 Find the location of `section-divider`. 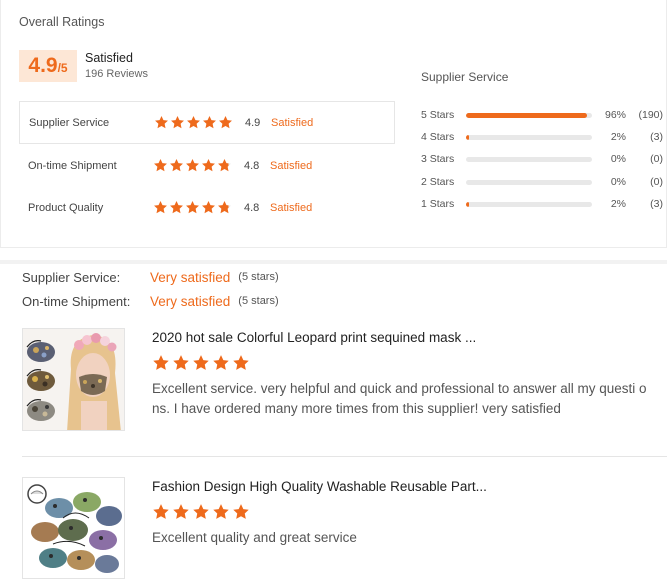

section-divider is located at coordinates (333, 262).